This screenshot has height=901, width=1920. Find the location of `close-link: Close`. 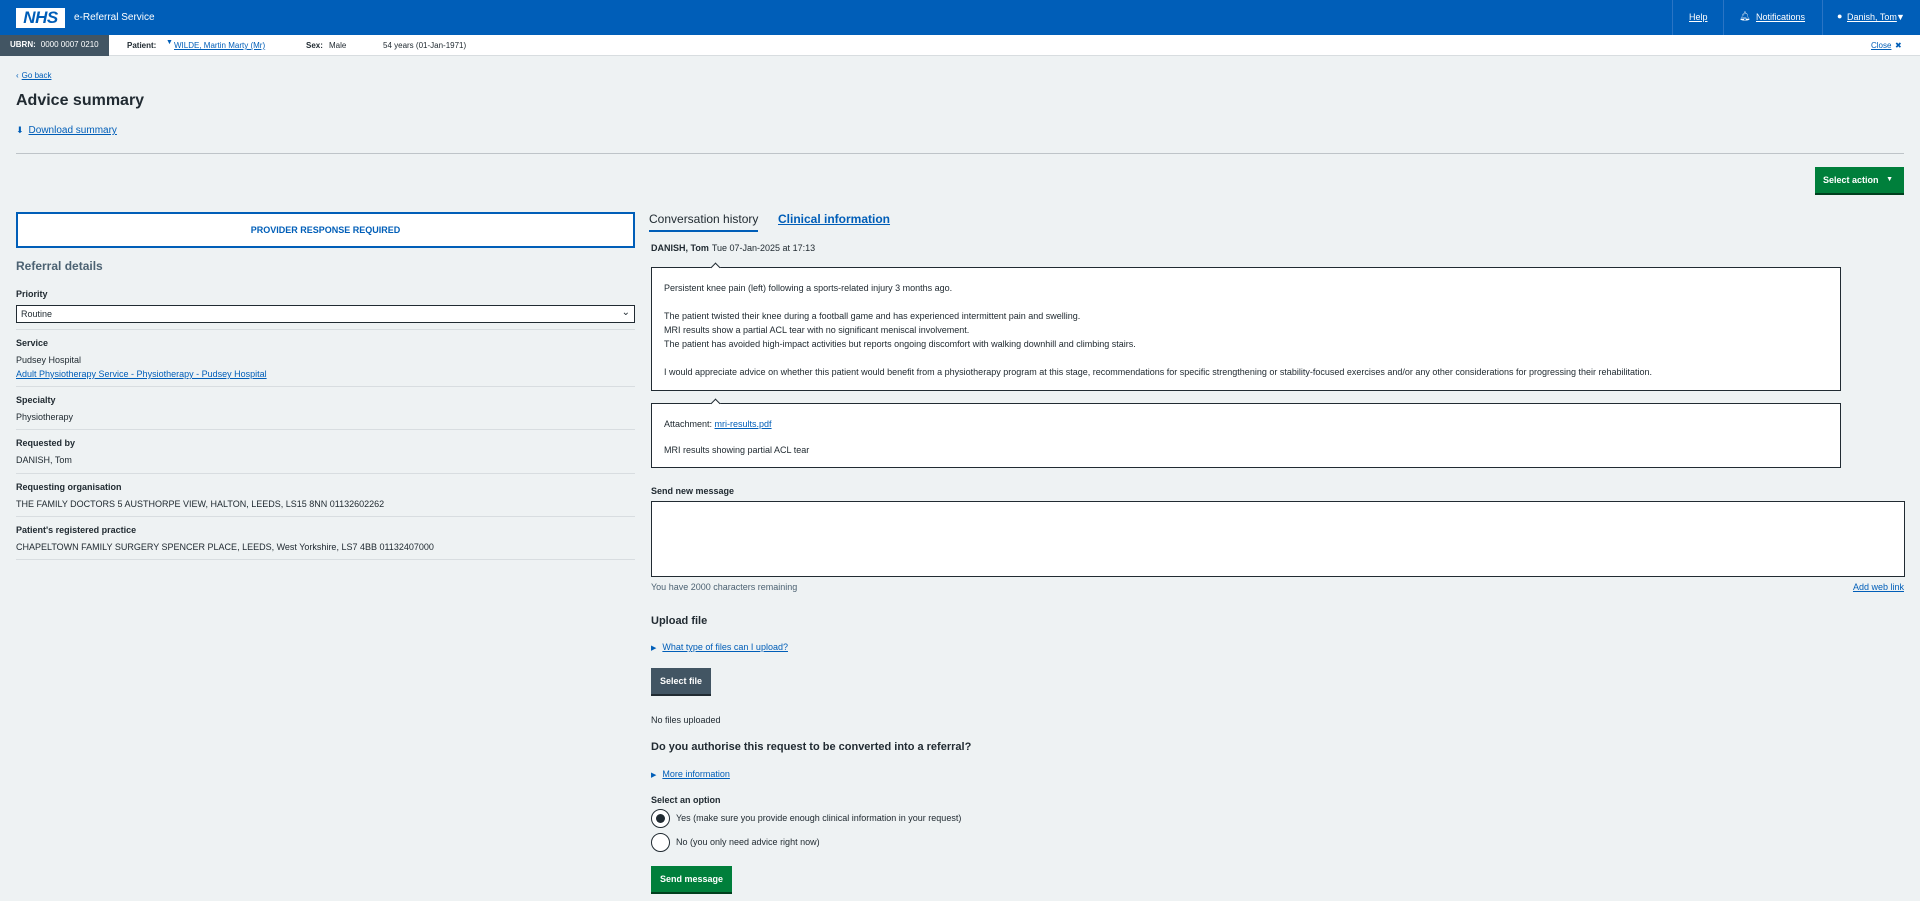

close-link: Close is located at coordinates (1881, 45).